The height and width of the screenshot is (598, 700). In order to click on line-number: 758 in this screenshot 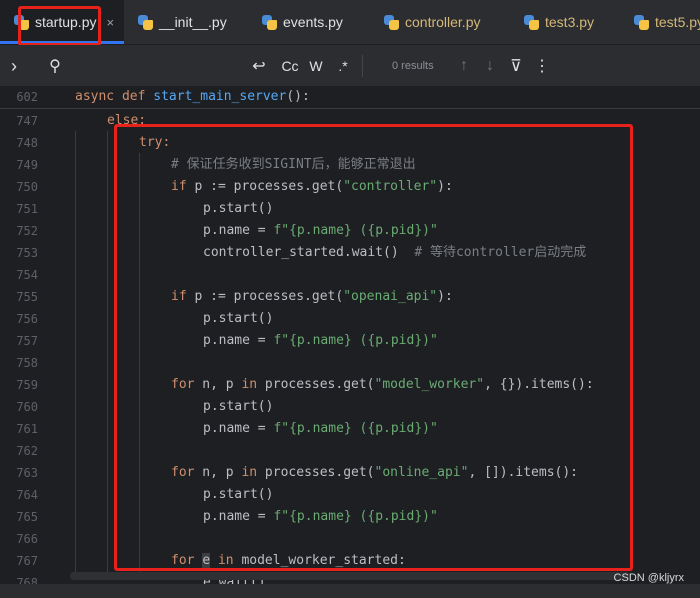, I will do `click(27, 363)`.